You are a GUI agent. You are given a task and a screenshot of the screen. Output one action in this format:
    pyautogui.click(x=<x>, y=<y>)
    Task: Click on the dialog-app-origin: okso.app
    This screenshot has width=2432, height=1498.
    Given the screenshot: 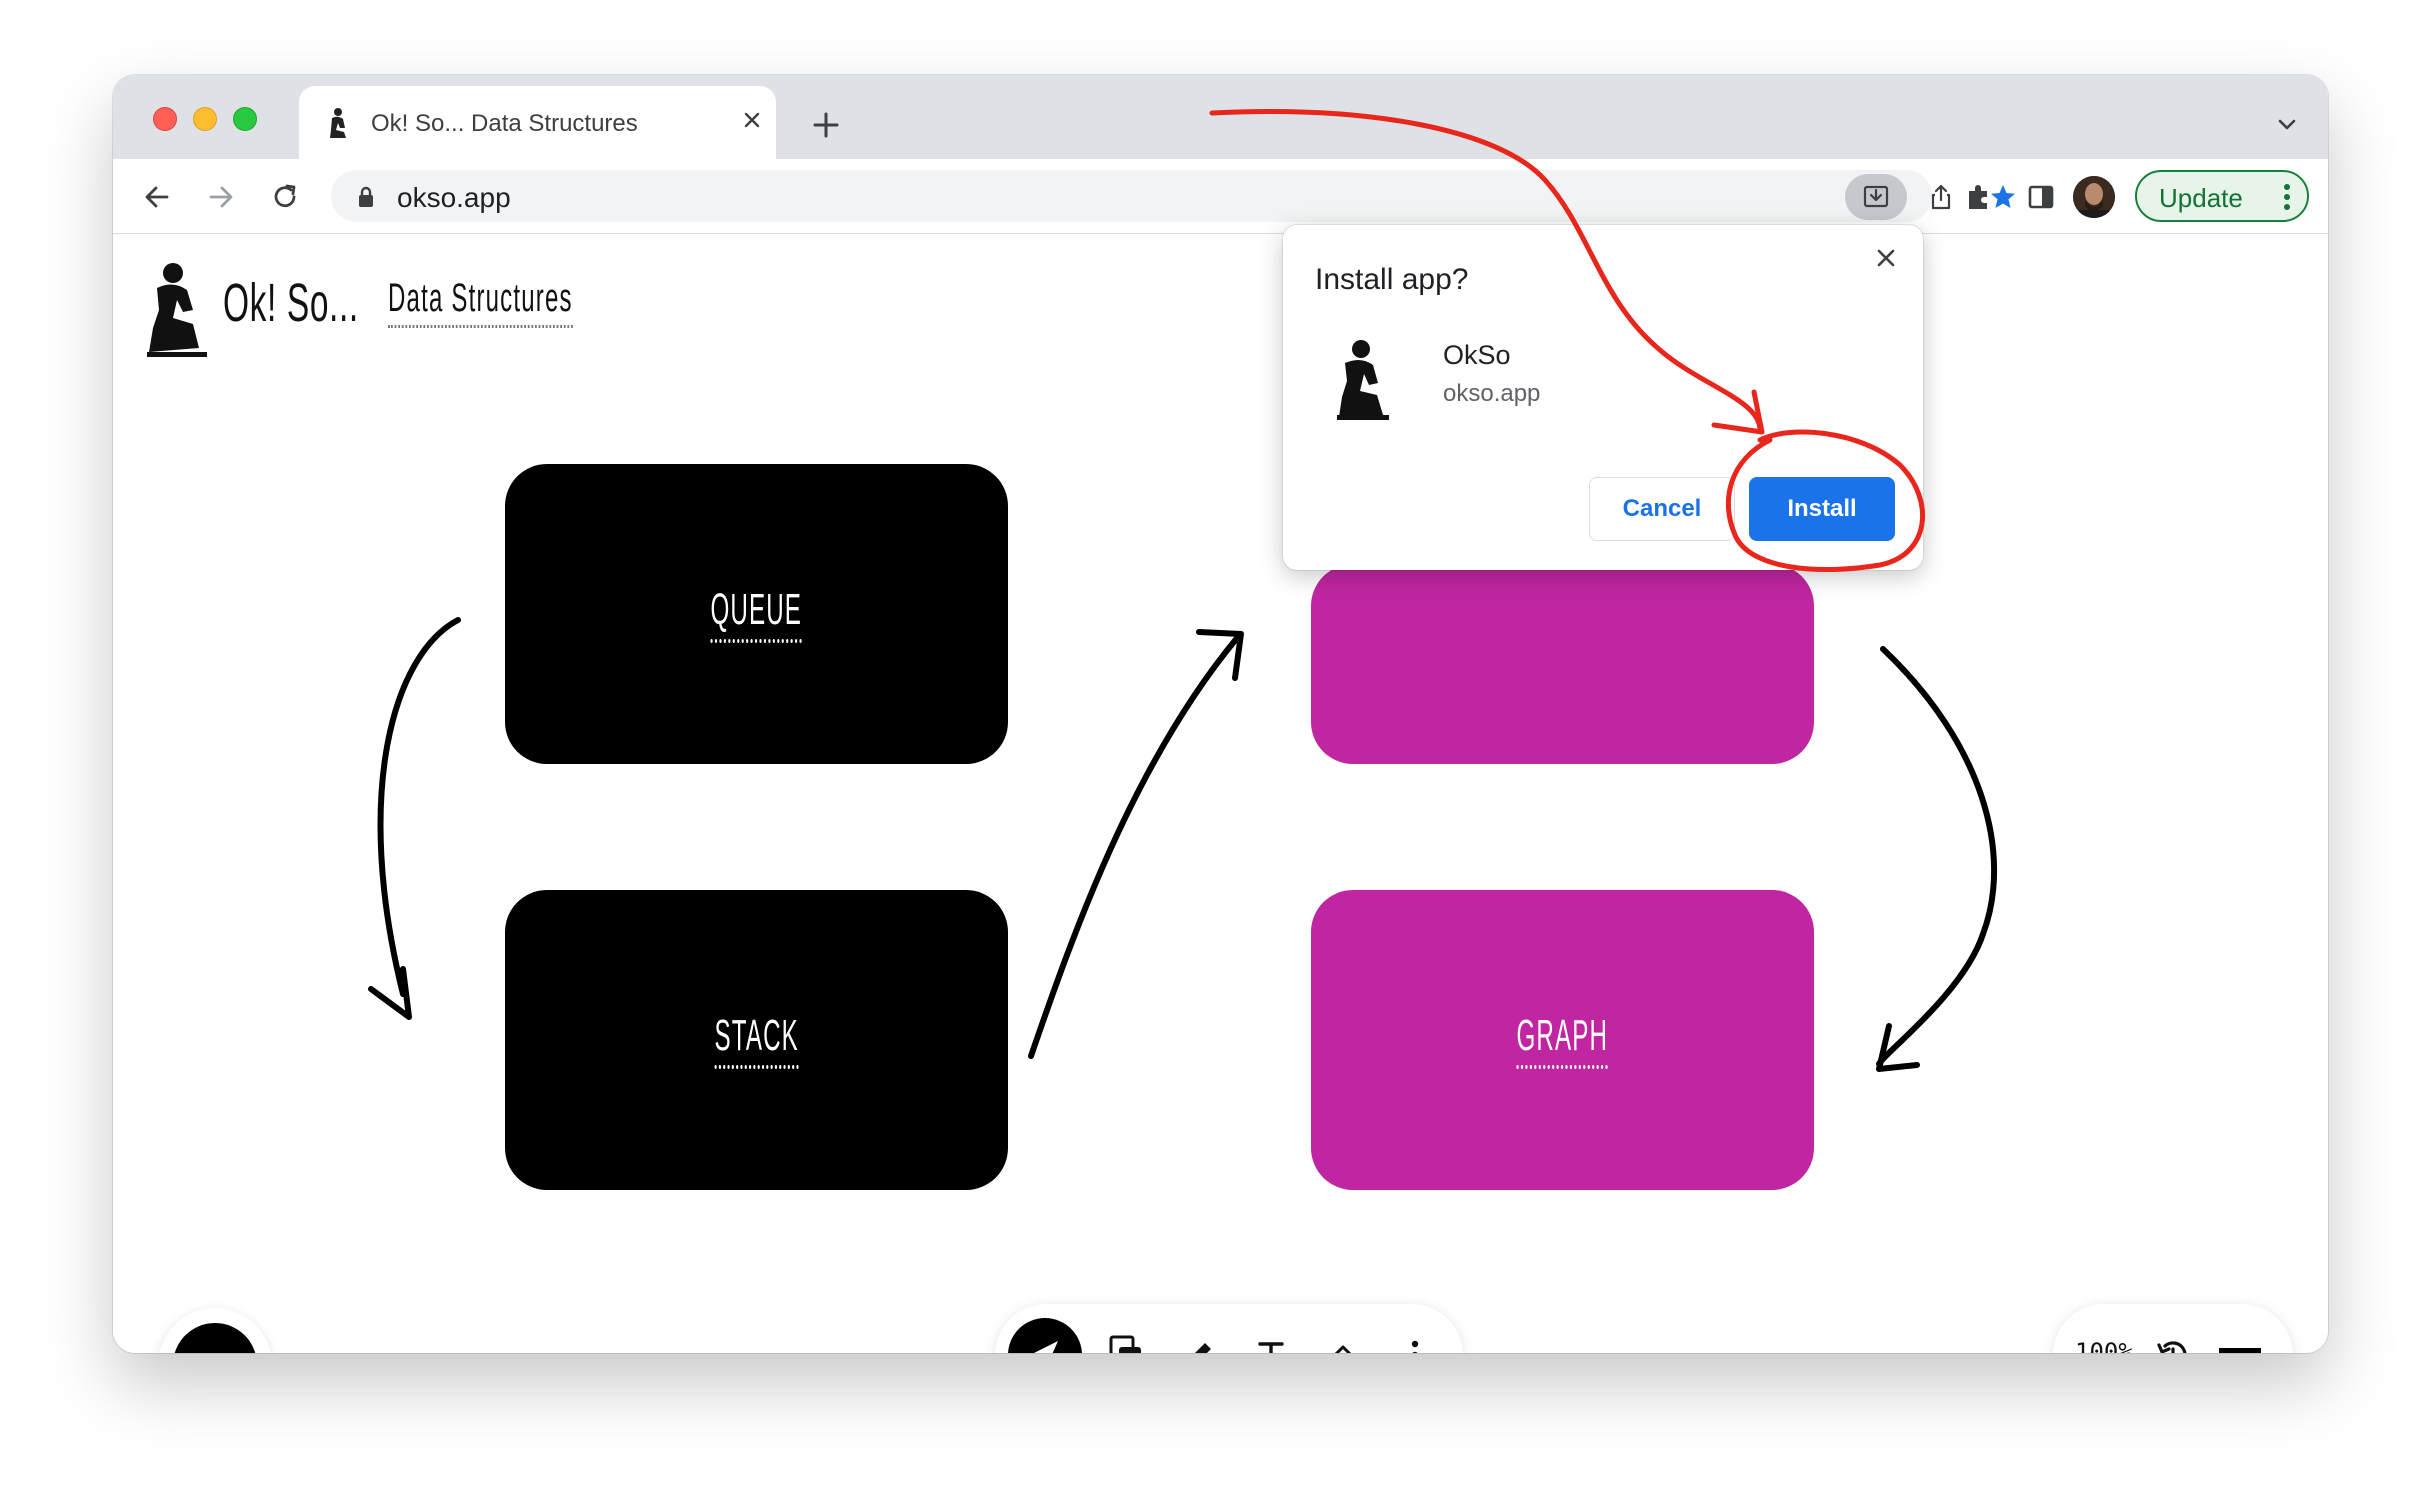 What is the action you would take?
    pyautogui.click(x=1492, y=393)
    